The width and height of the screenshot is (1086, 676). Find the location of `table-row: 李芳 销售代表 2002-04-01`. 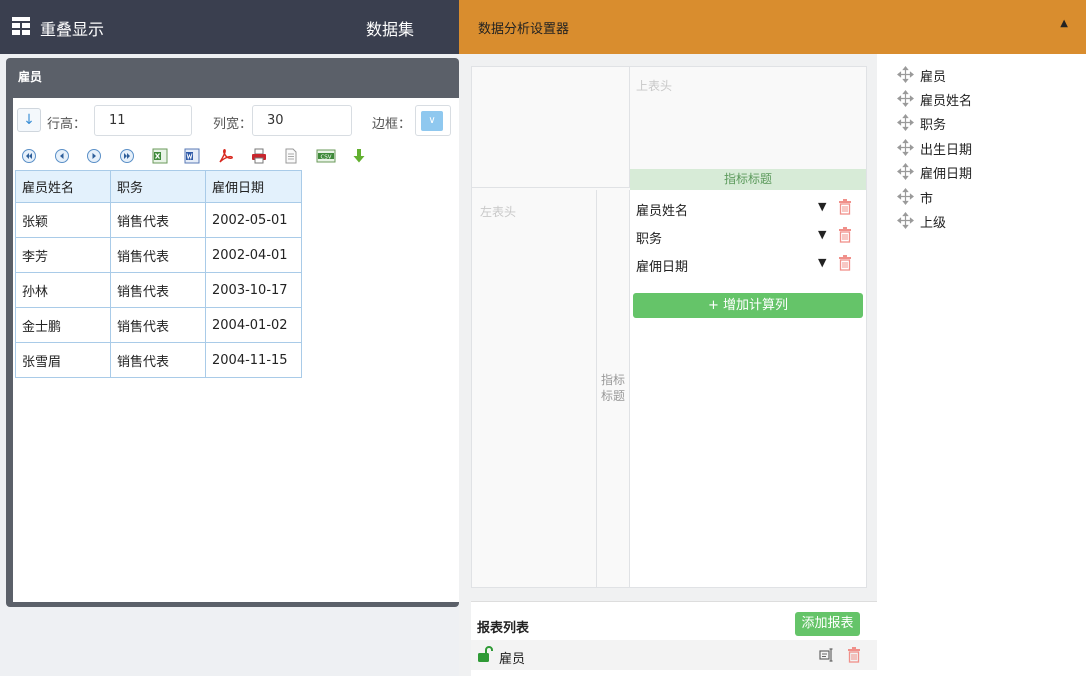

table-row: 李芳 销售代表 2002-04-01 is located at coordinates (158, 255).